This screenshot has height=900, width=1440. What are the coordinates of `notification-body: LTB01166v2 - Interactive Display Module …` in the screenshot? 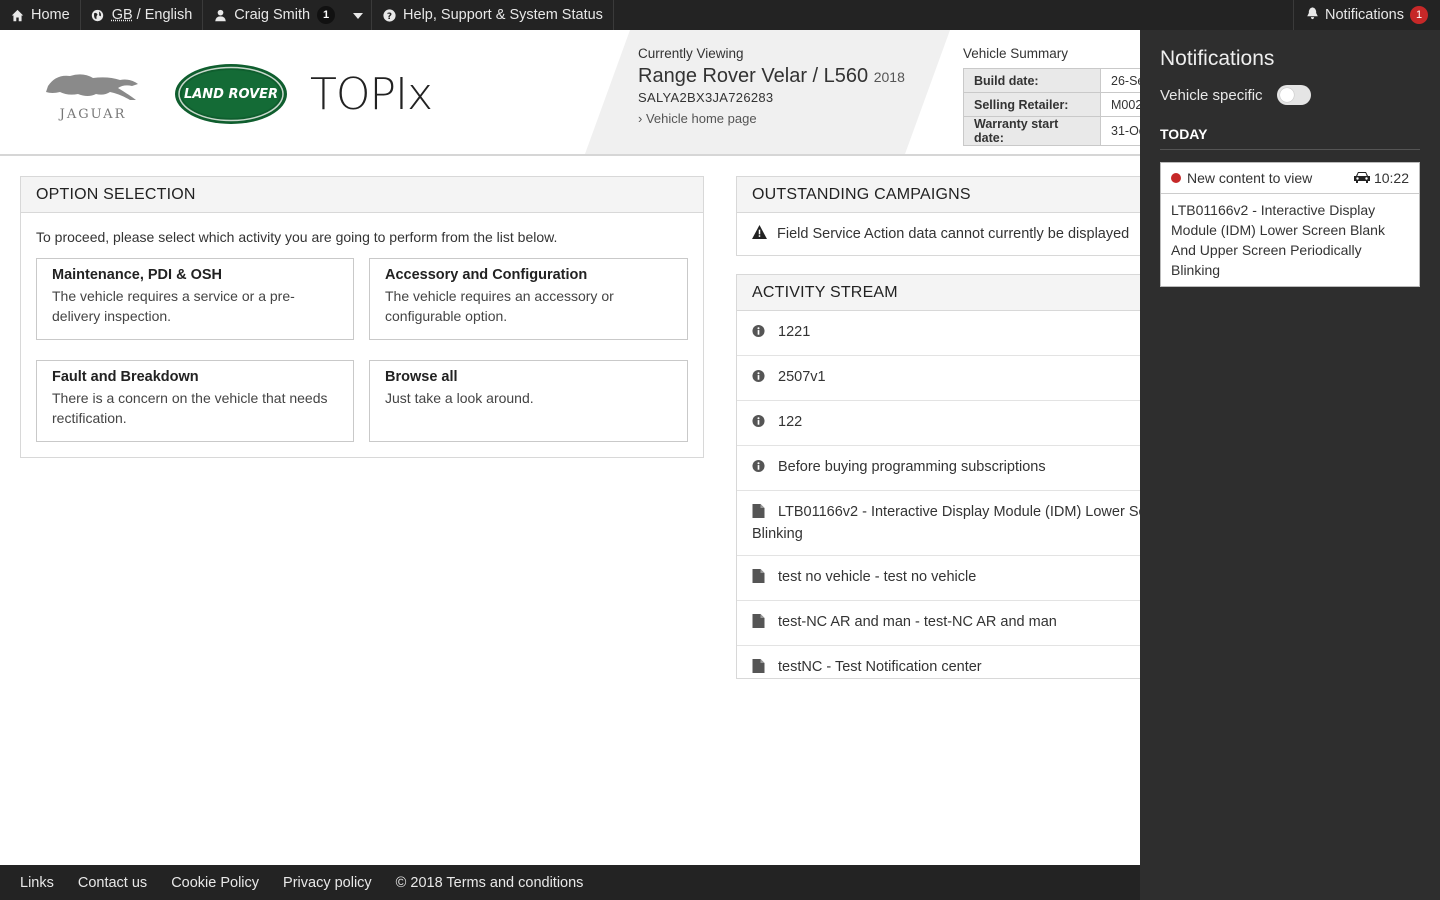 It's located at (1278, 240).